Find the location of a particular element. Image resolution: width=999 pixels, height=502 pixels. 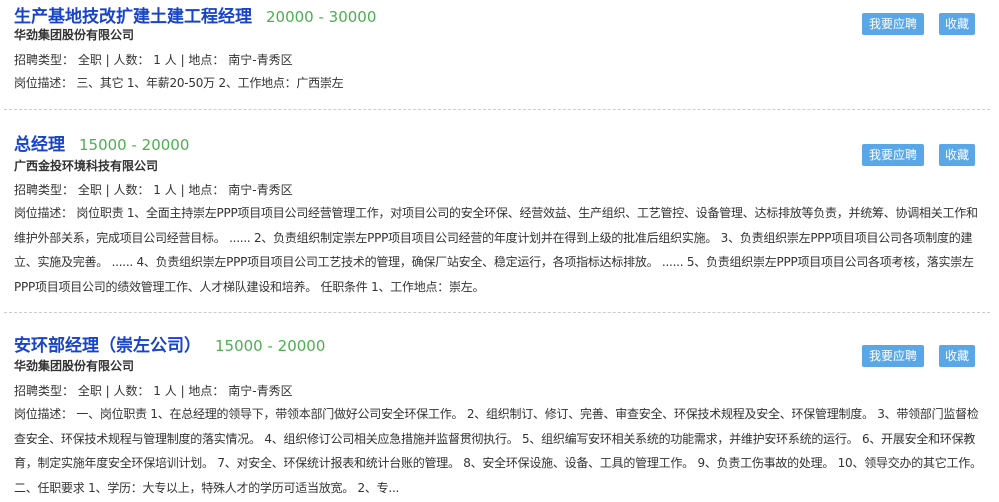

job-header: 生产基地技改扩建土建工程经理 20000 - 30000 is located at coordinates (195, 14).